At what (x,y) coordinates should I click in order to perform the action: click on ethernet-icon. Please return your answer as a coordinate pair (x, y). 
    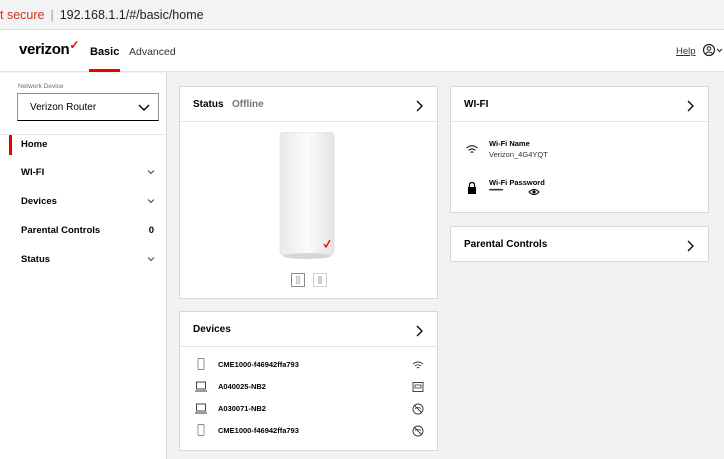
    Looking at the image, I should click on (418, 387).